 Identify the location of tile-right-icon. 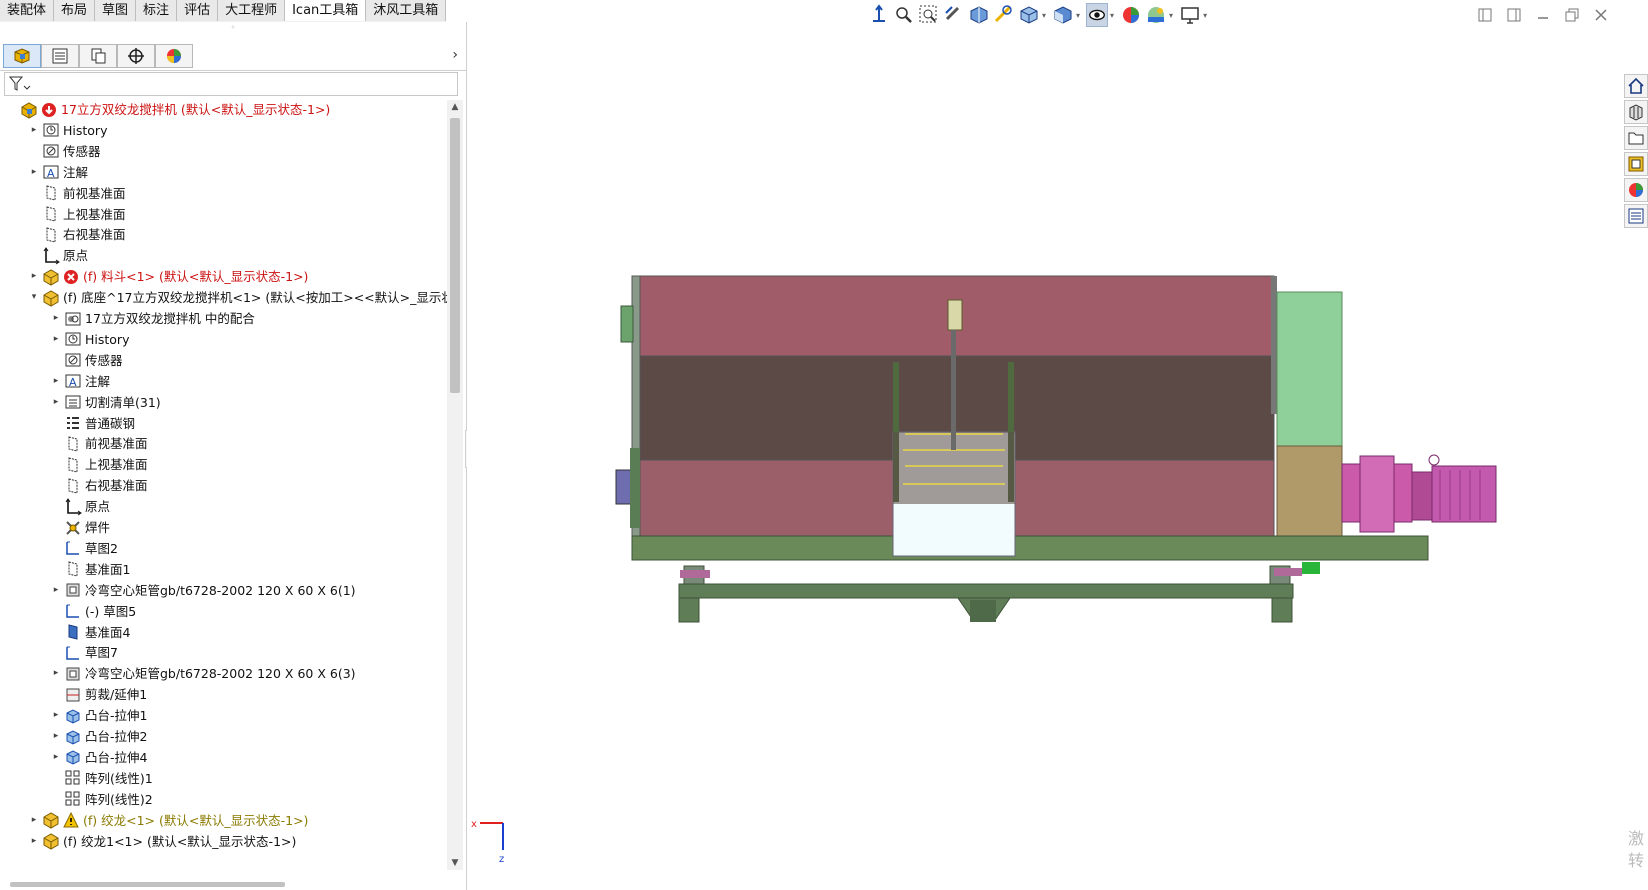
(1514, 15).